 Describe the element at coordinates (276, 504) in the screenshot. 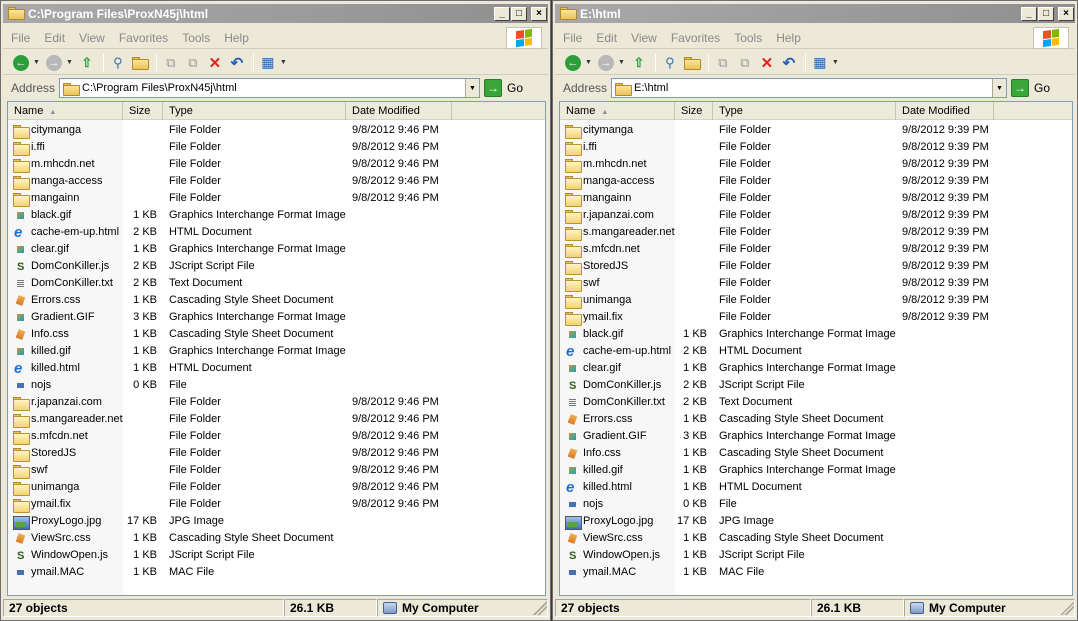

I see `file-row: ymail.fix File Folder 9/8/2012 9:46 PM` at that location.